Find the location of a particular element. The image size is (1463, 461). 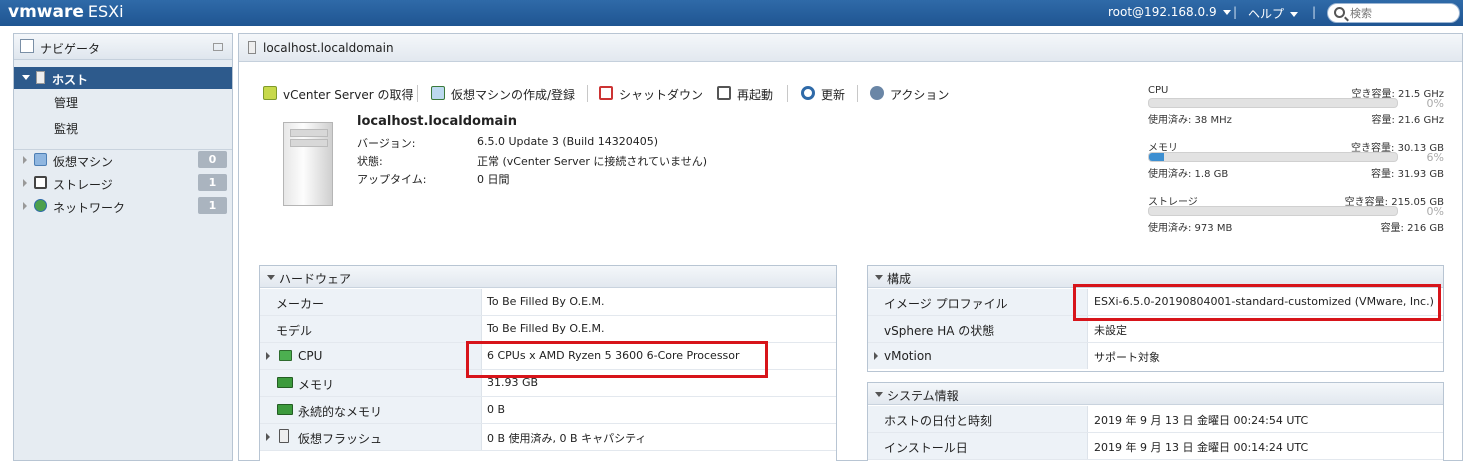

vcenter-icon is located at coordinates (270, 93).